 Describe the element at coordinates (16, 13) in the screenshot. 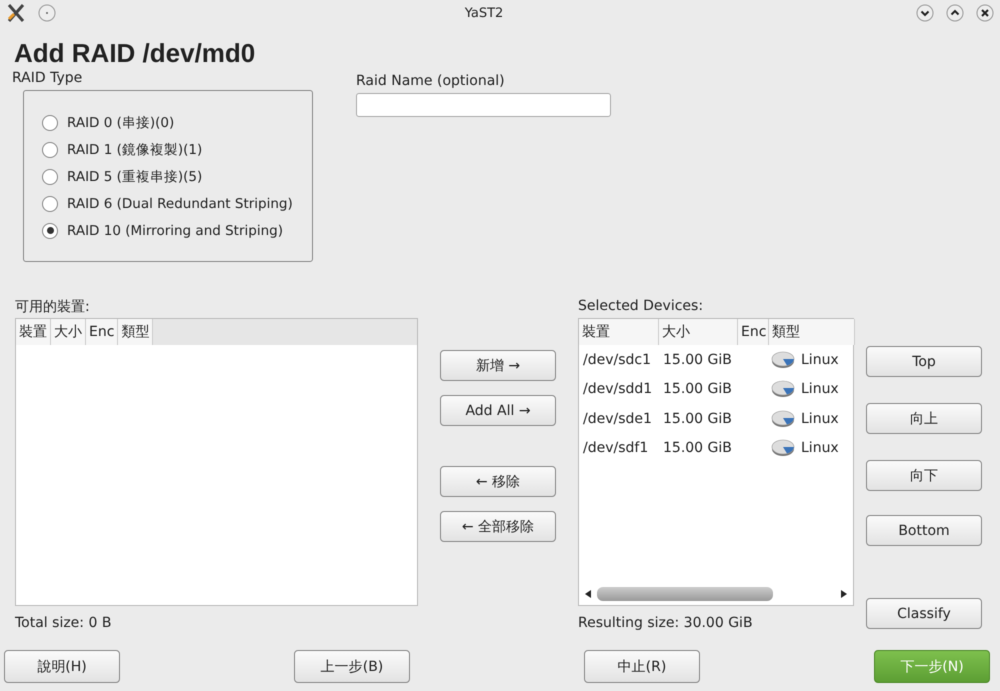

I see `app-logo-icon` at that location.